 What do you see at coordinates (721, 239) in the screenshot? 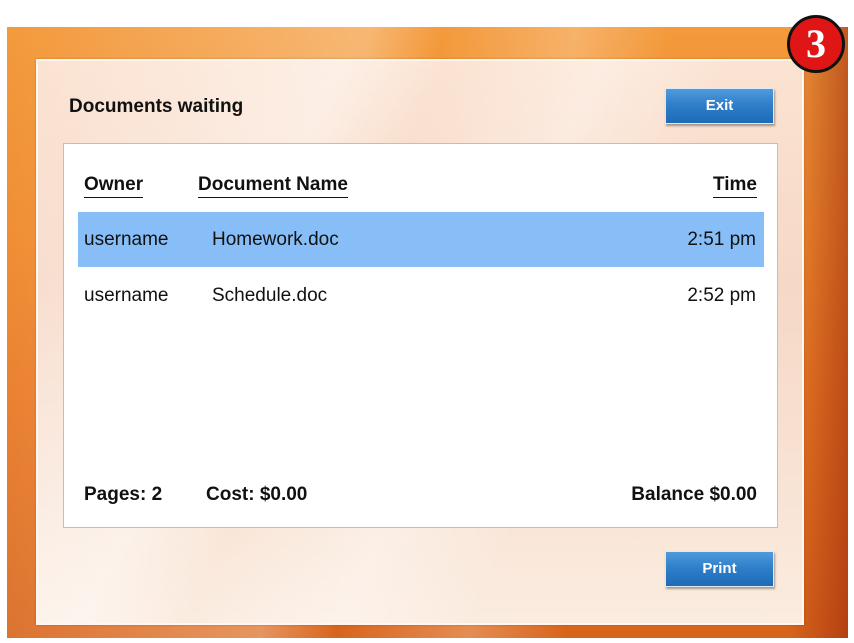
I see `row-time: 2:51 pm` at bounding box center [721, 239].